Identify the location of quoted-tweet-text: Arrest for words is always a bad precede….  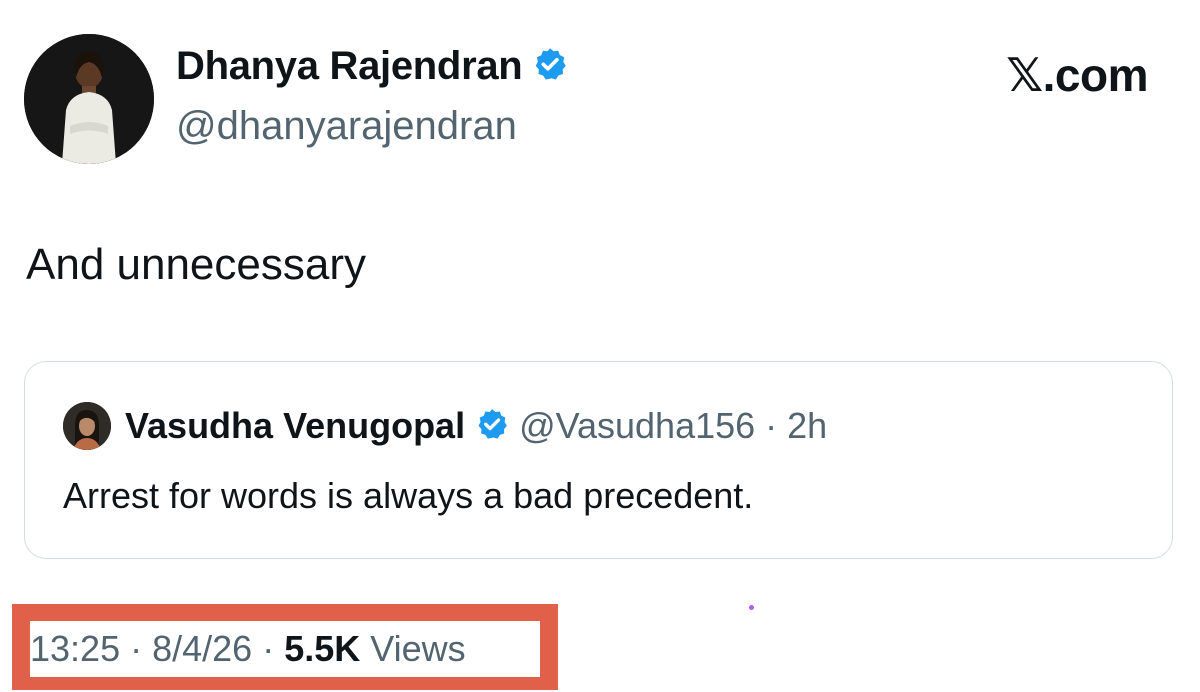
(408, 495).